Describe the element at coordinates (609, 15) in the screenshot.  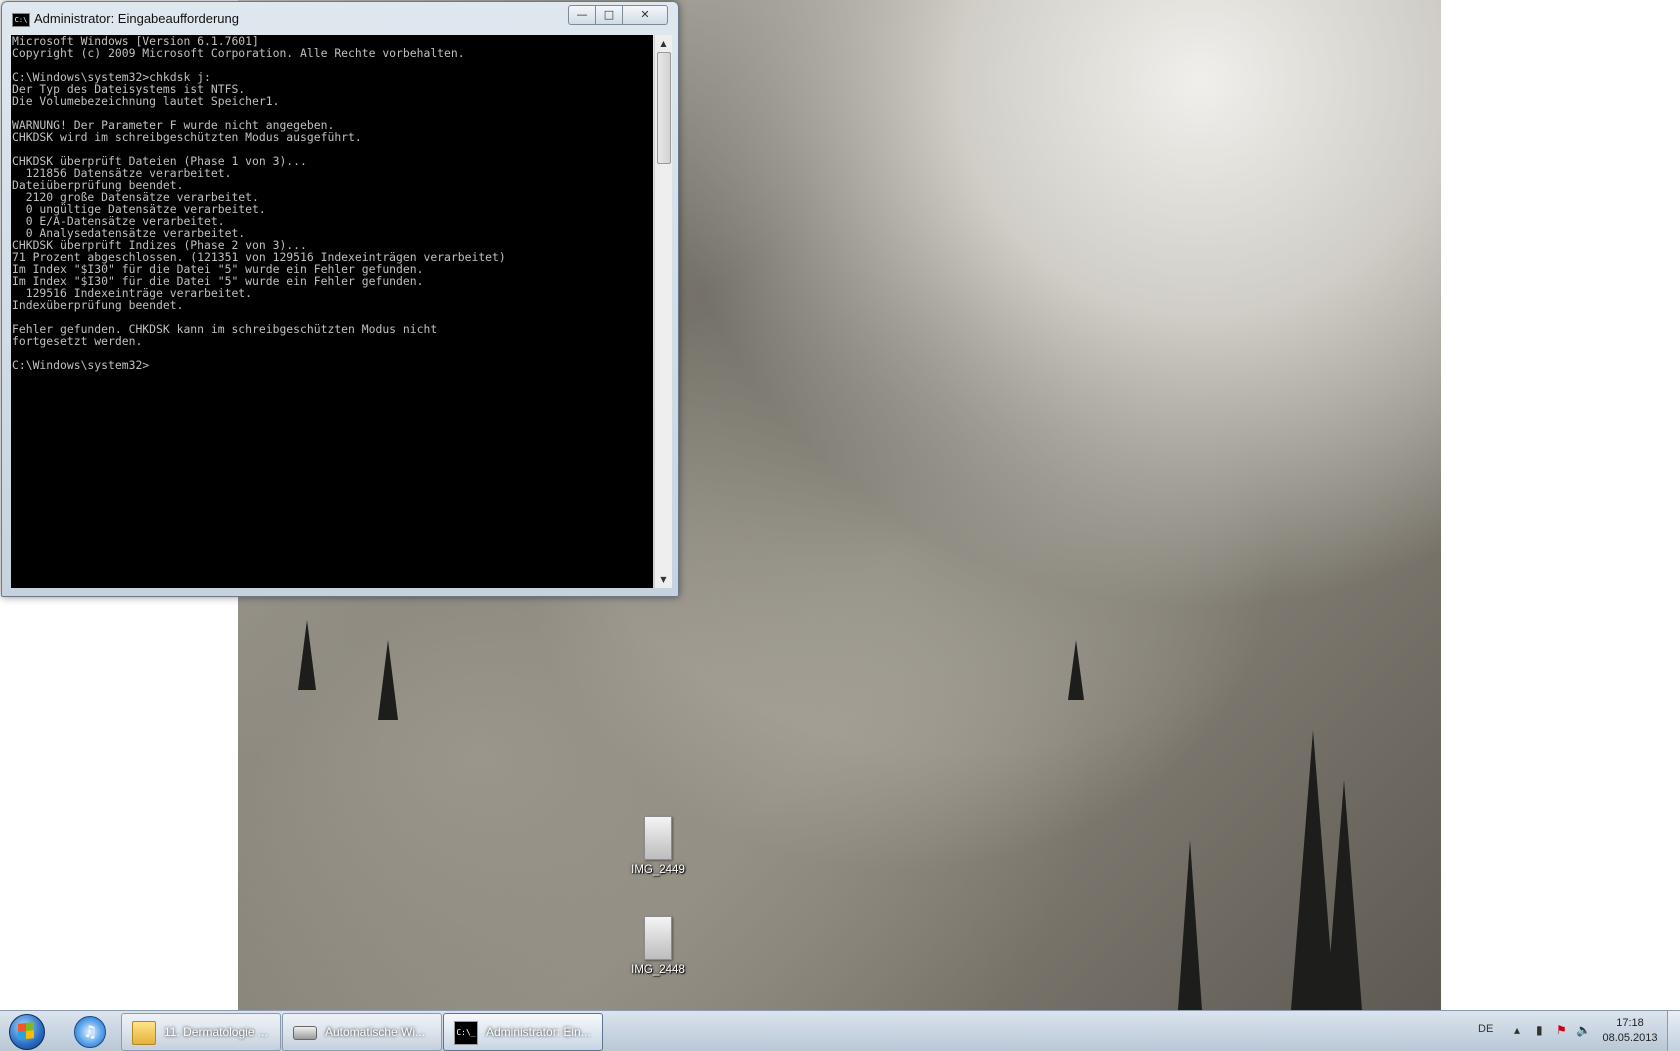
I see `maximize-button: □` at that location.